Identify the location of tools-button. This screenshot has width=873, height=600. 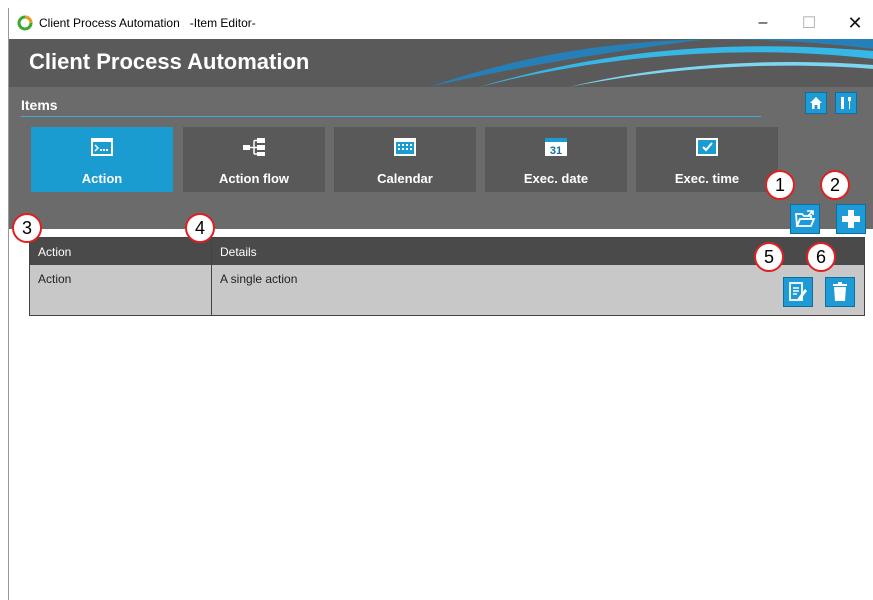
(846, 103).